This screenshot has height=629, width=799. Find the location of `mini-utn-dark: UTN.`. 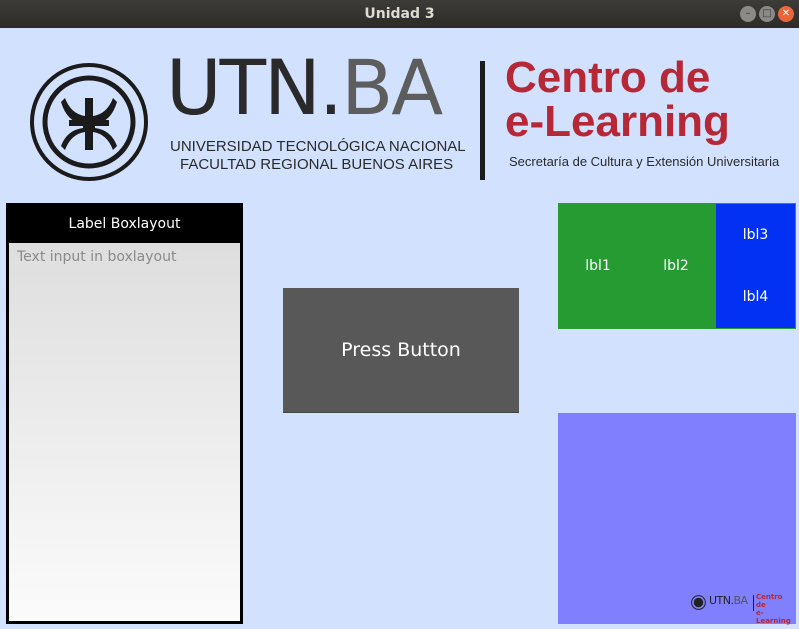

mini-utn-dark: UTN. is located at coordinates (721, 600).